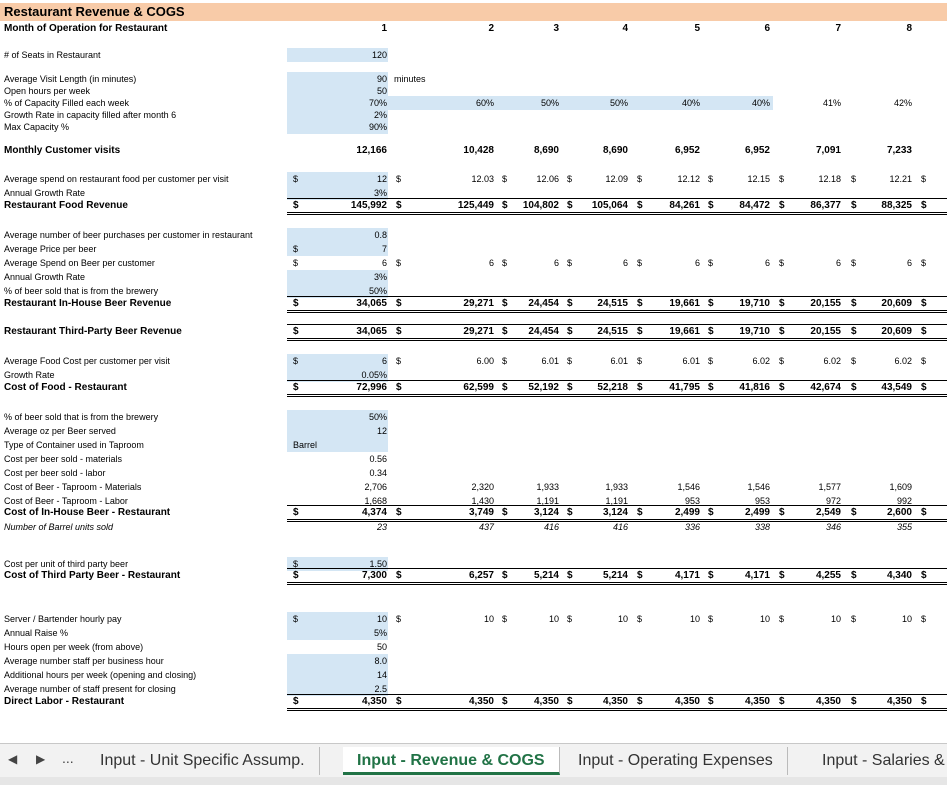 This screenshot has width=947, height=785. What do you see at coordinates (491, 263) in the screenshot?
I see `value-month-2: 6` at bounding box center [491, 263].